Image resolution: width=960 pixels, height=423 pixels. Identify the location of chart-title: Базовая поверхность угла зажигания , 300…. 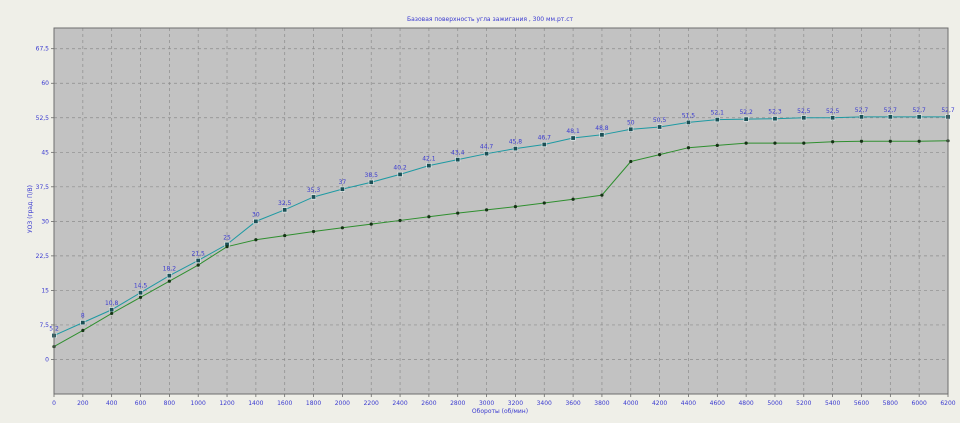
(490, 19).